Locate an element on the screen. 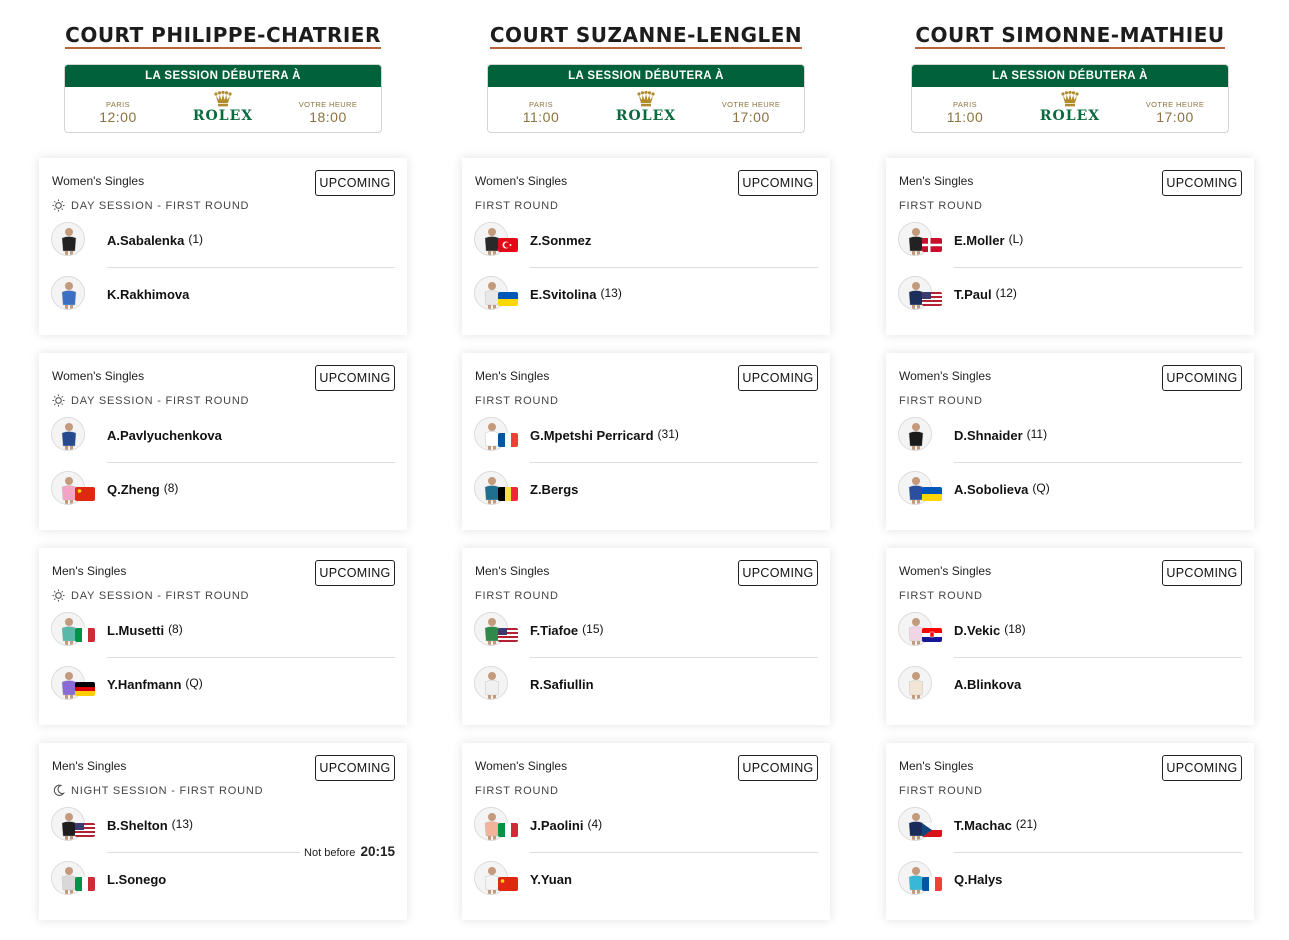 Image resolution: width=1289 pixels, height=940 pixels. player-name: A.Blinkova is located at coordinates (987, 684).